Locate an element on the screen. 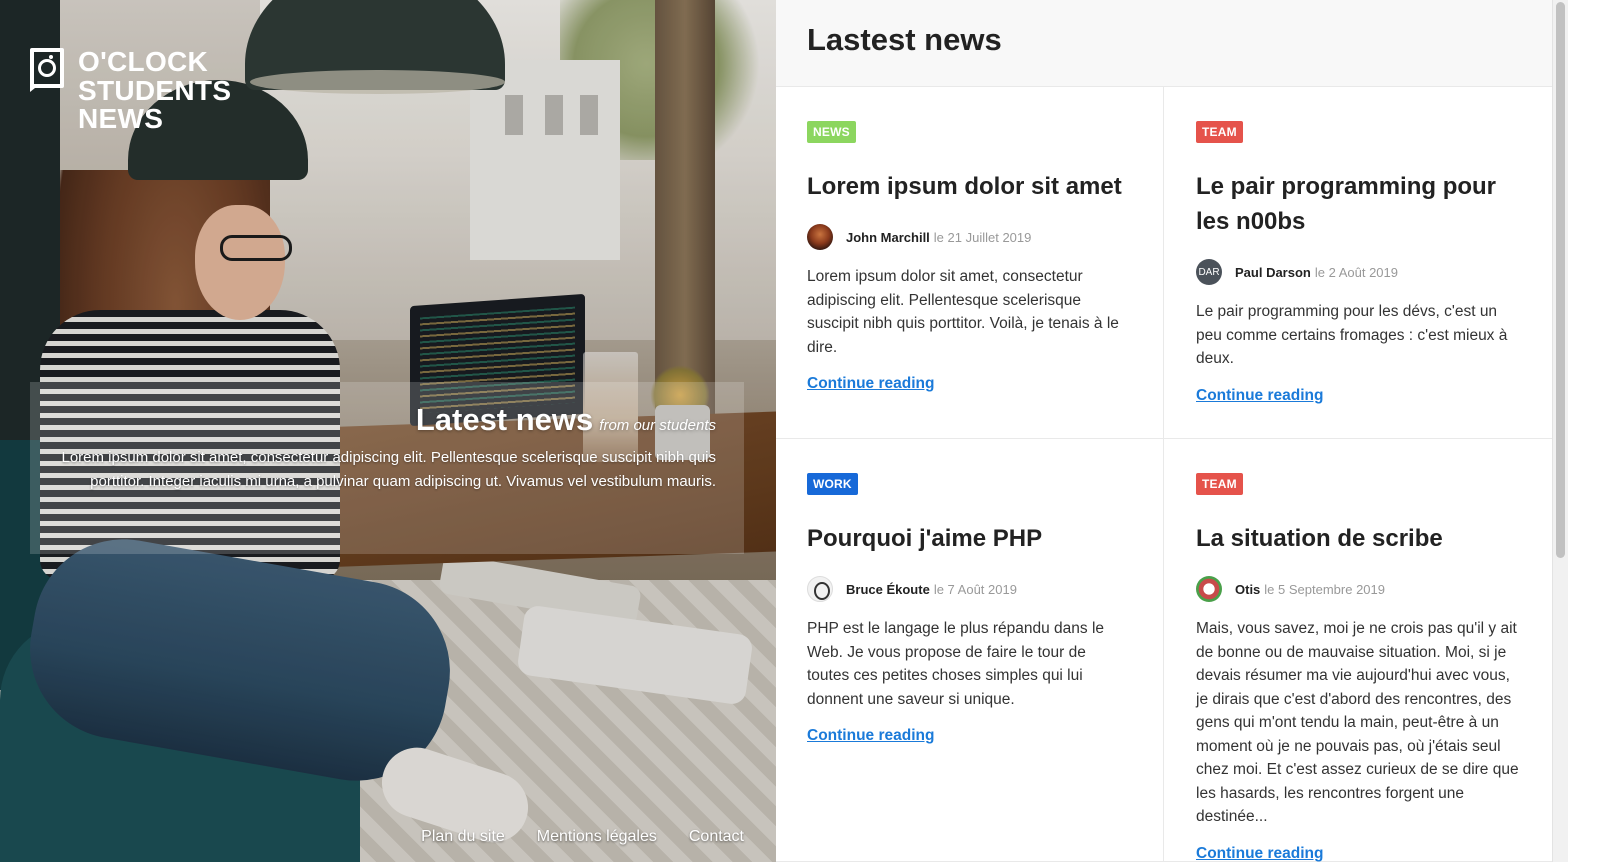 This screenshot has height=862, width=1601. hero-subtitle: from our students is located at coordinates (657, 425).